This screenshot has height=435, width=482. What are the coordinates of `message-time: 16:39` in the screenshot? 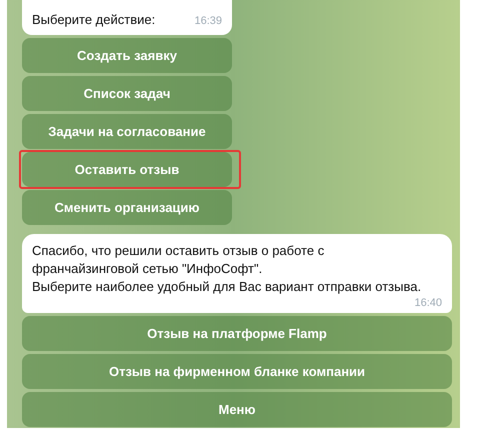 It's located at (208, 21).